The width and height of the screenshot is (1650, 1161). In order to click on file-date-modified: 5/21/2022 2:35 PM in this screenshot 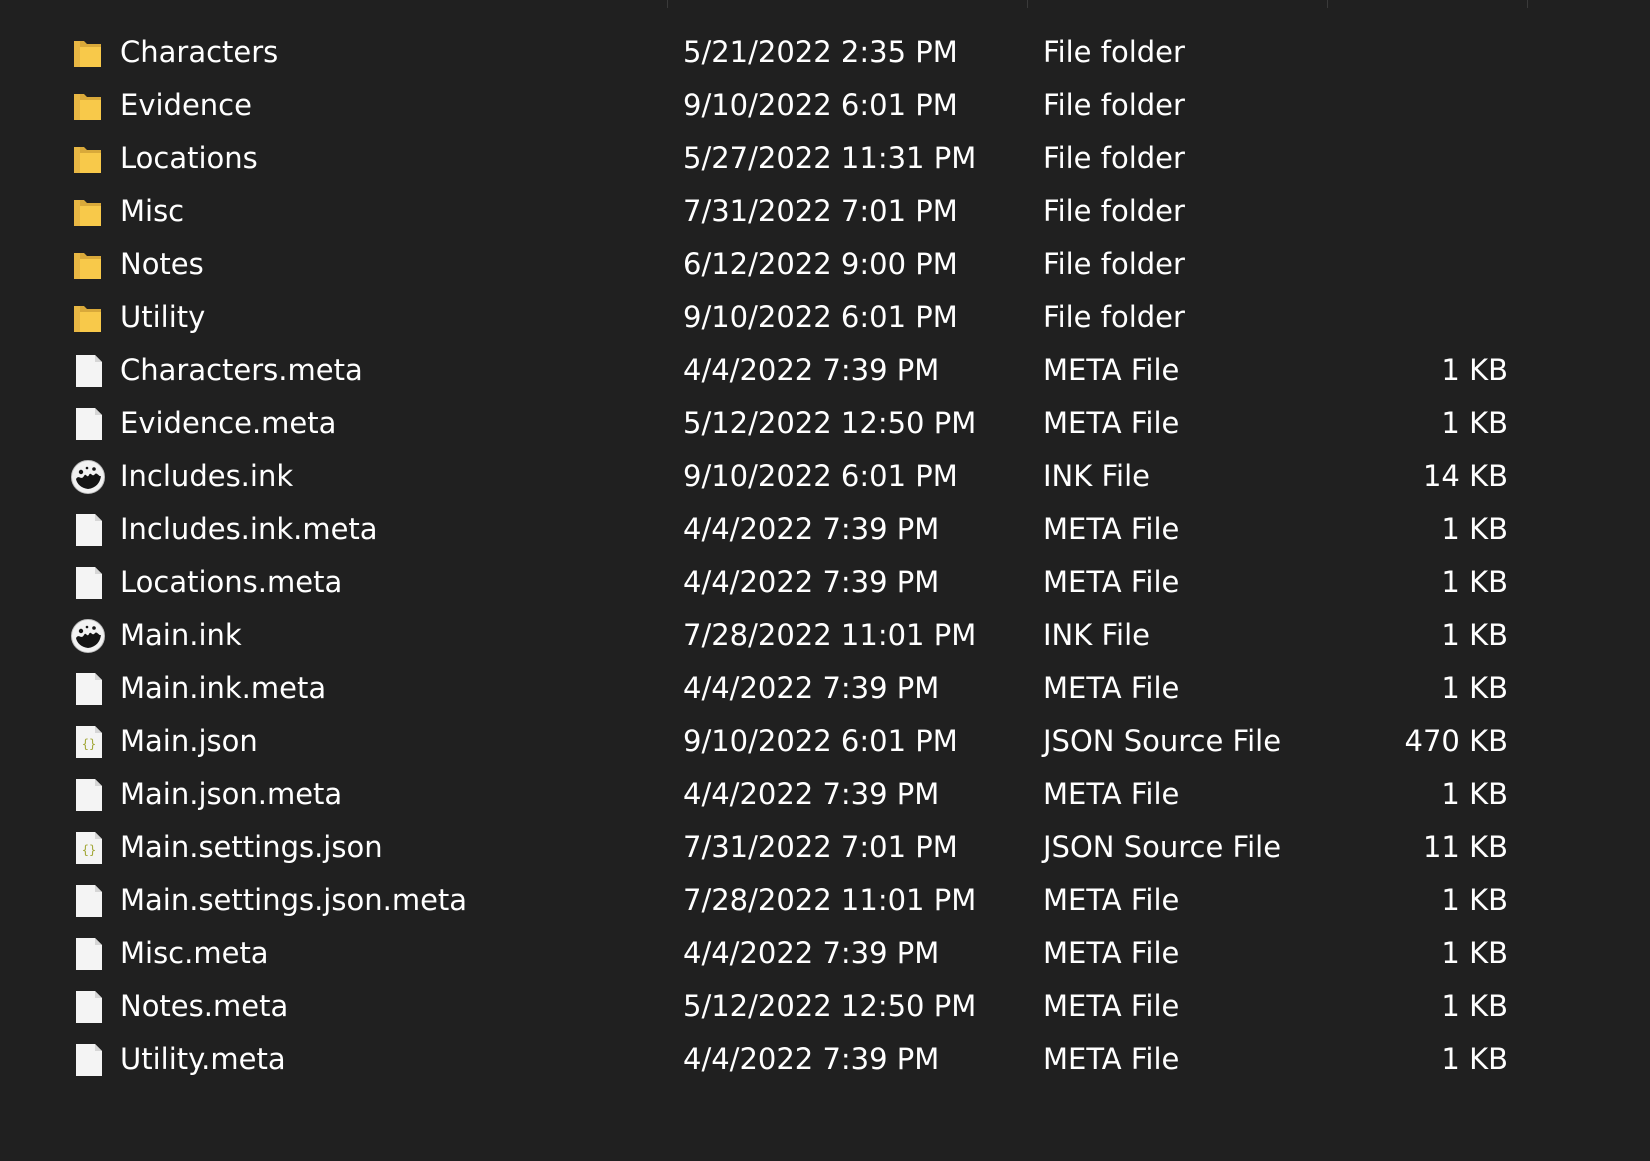, I will do `click(820, 52)`.